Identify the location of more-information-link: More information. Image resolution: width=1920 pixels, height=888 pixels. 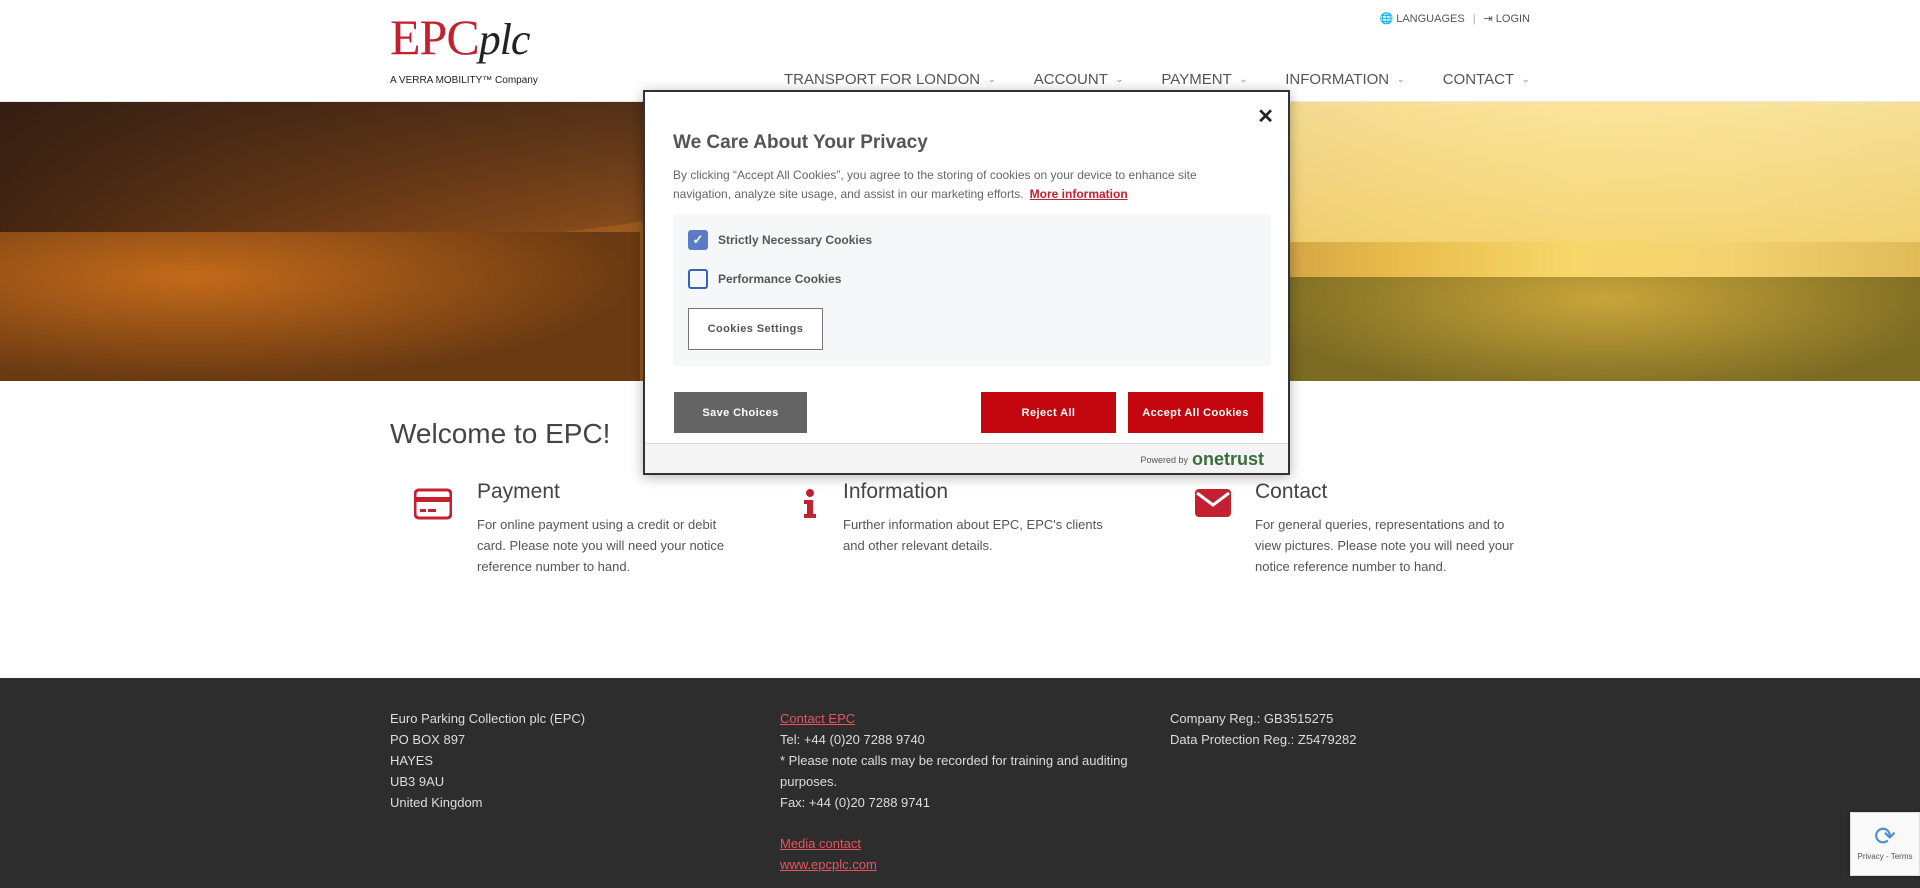
(1079, 194).